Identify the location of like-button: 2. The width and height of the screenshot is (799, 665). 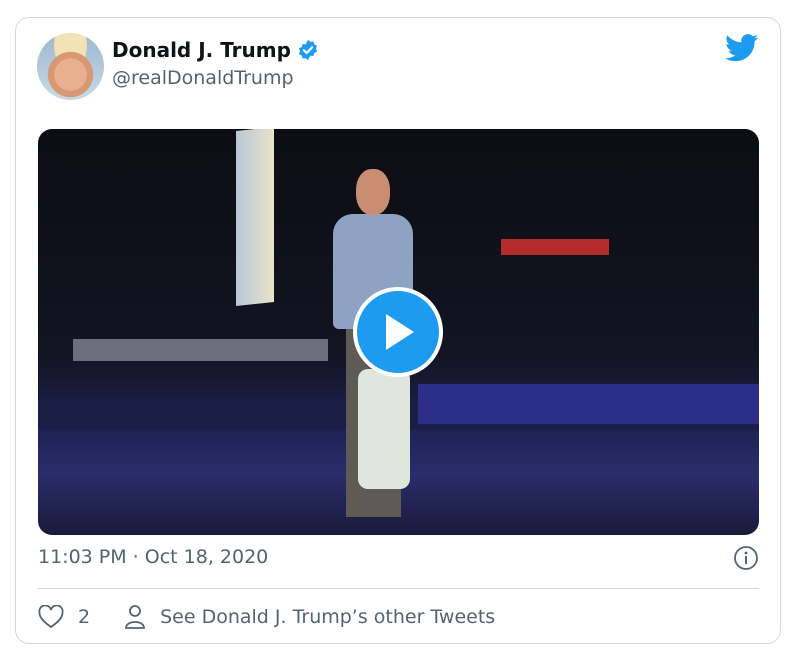
(64, 617).